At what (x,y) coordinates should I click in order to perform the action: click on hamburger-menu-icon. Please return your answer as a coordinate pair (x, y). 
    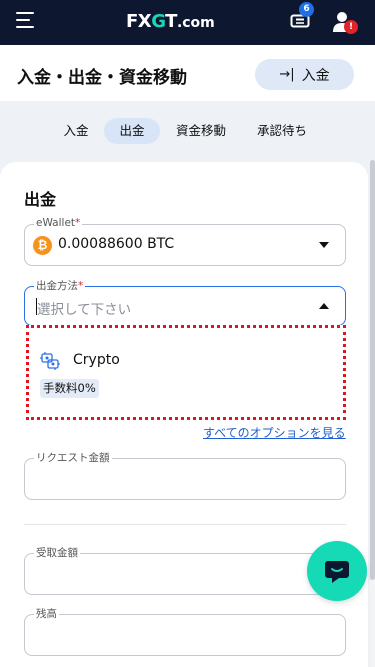
    Looking at the image, I should click on (26, 20).